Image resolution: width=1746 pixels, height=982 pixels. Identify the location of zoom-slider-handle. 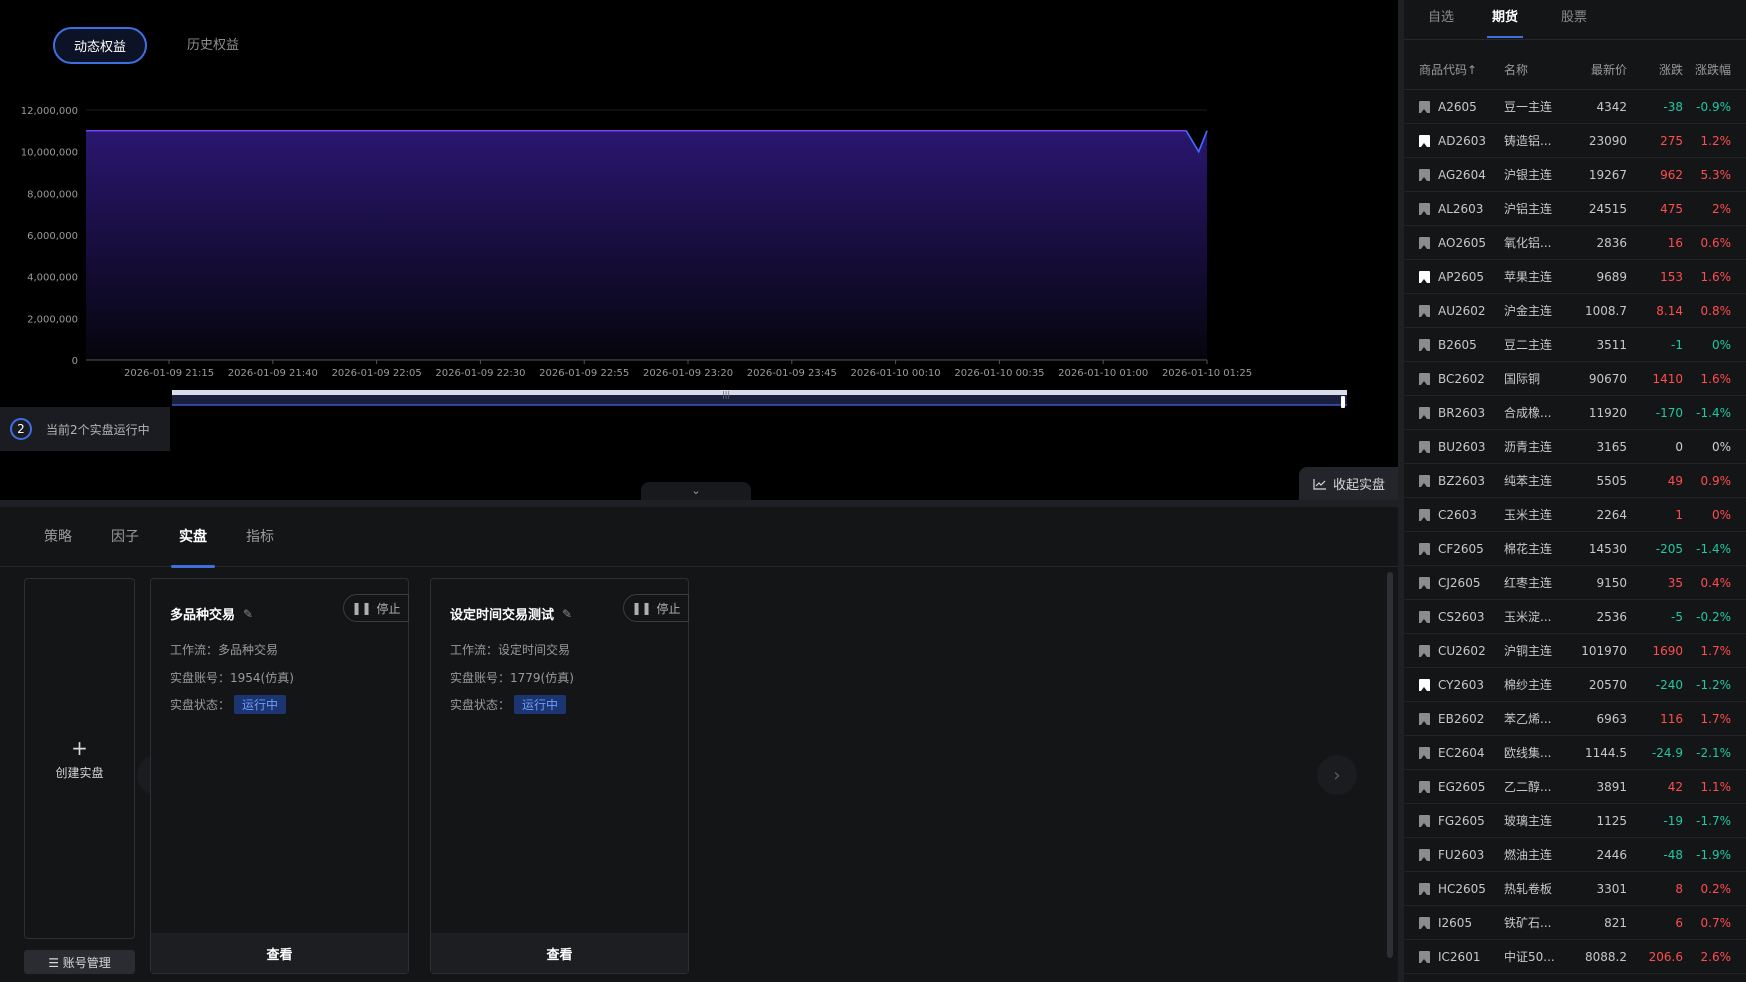
(1343, 402).